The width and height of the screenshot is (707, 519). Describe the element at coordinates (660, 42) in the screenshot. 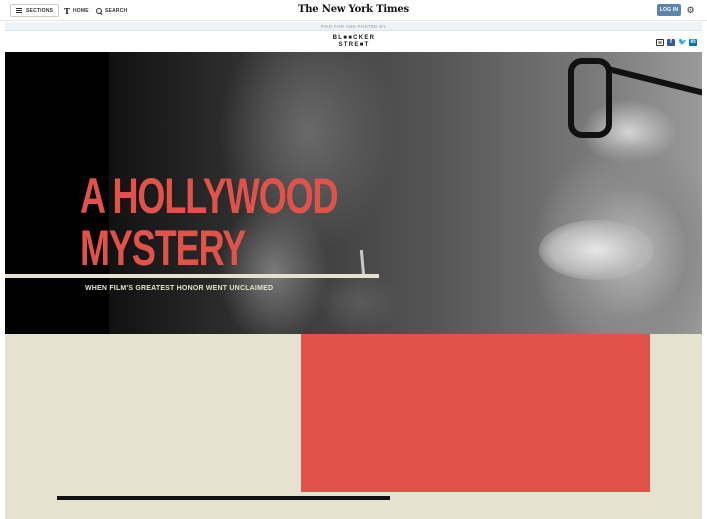

I see `mail-icon: ✉` at that location.